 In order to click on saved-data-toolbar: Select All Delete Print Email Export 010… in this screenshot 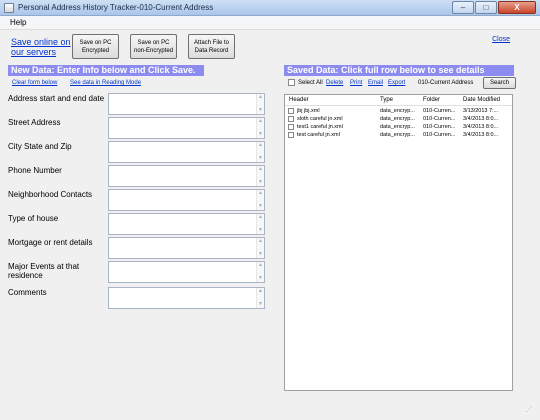, I will do `click(400, 84)`.